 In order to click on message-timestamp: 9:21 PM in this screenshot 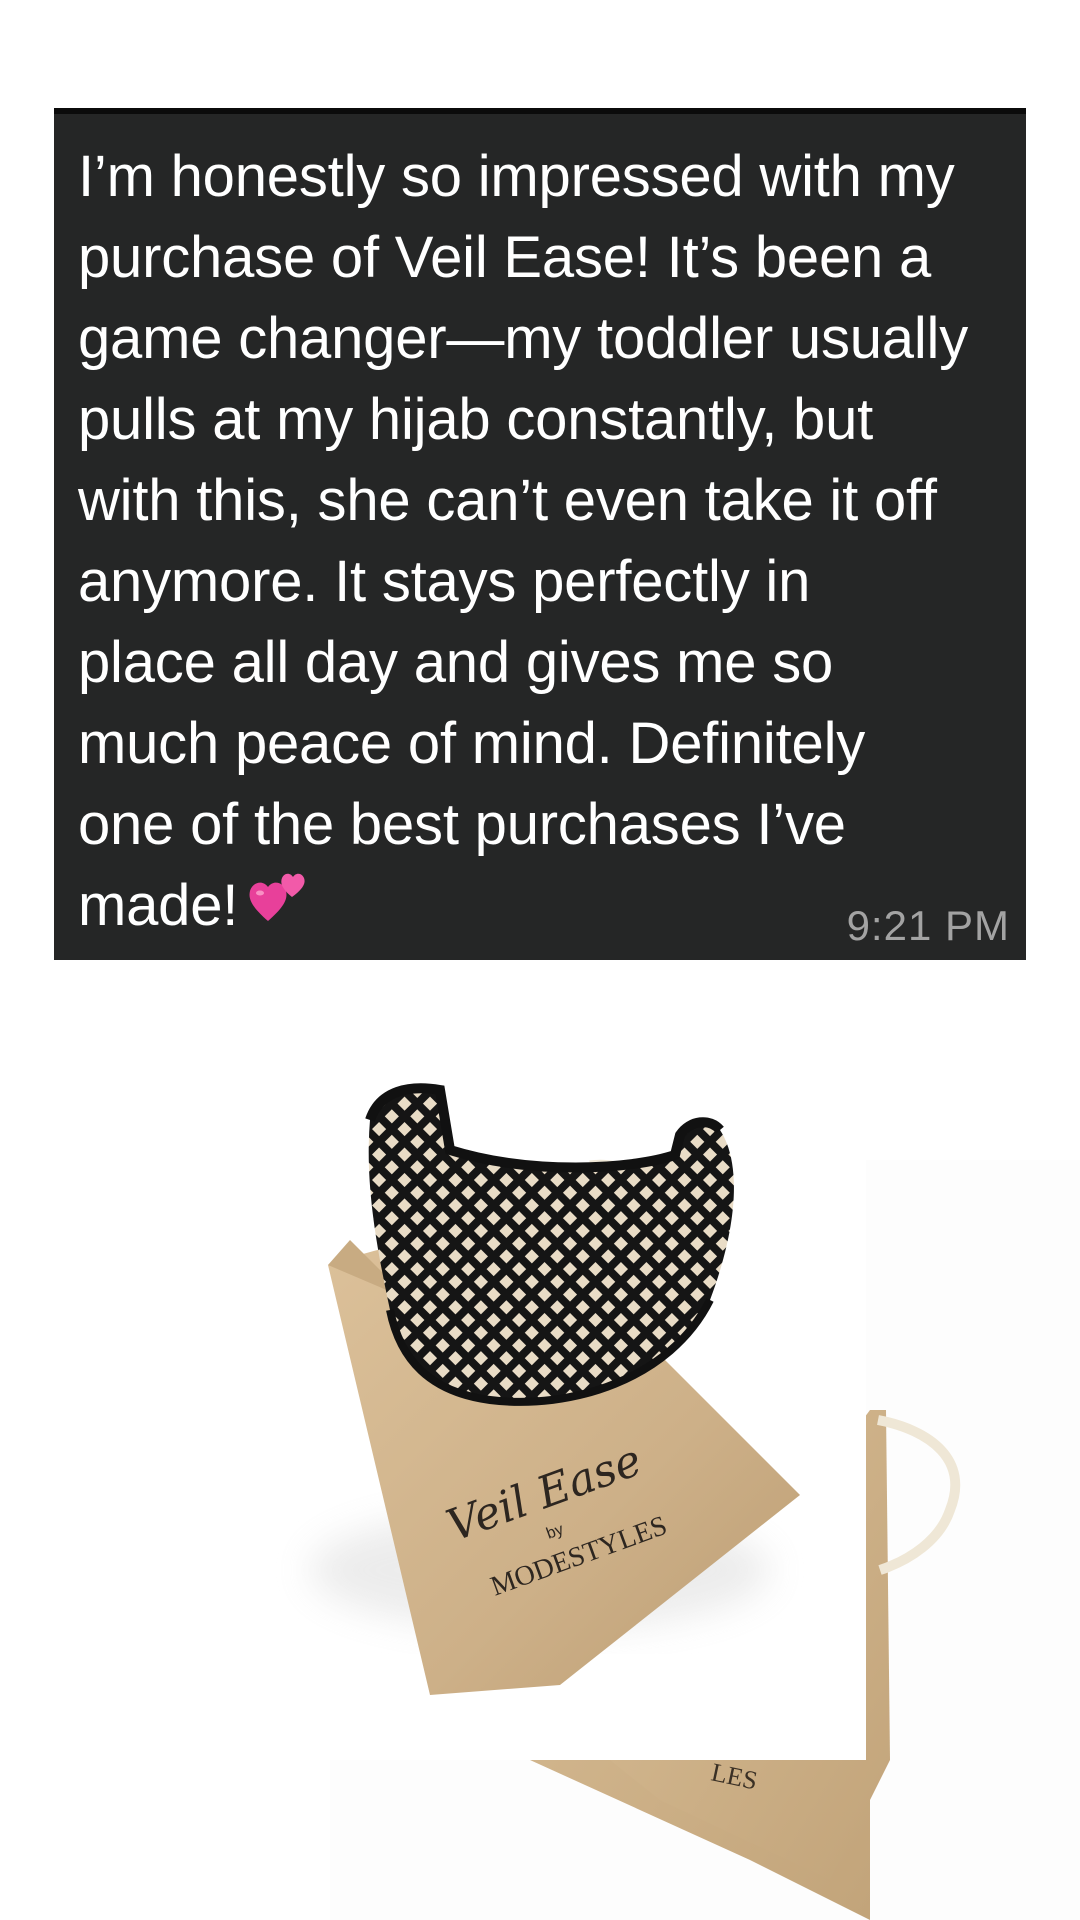, I will do `click(928, 925)`.